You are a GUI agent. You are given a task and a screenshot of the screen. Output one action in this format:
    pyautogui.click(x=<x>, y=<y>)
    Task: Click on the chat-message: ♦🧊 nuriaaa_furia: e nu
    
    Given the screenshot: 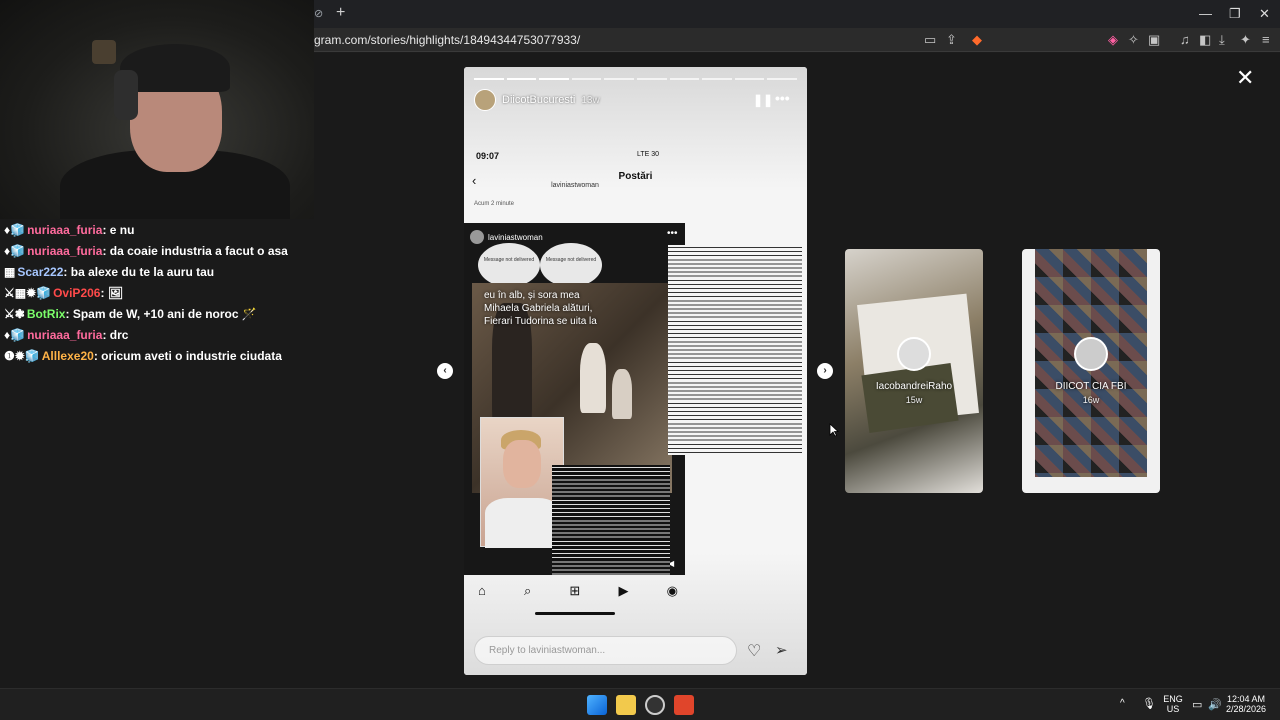 What is the action you would take?
    pyautogui.click(x=157, y=230)
    